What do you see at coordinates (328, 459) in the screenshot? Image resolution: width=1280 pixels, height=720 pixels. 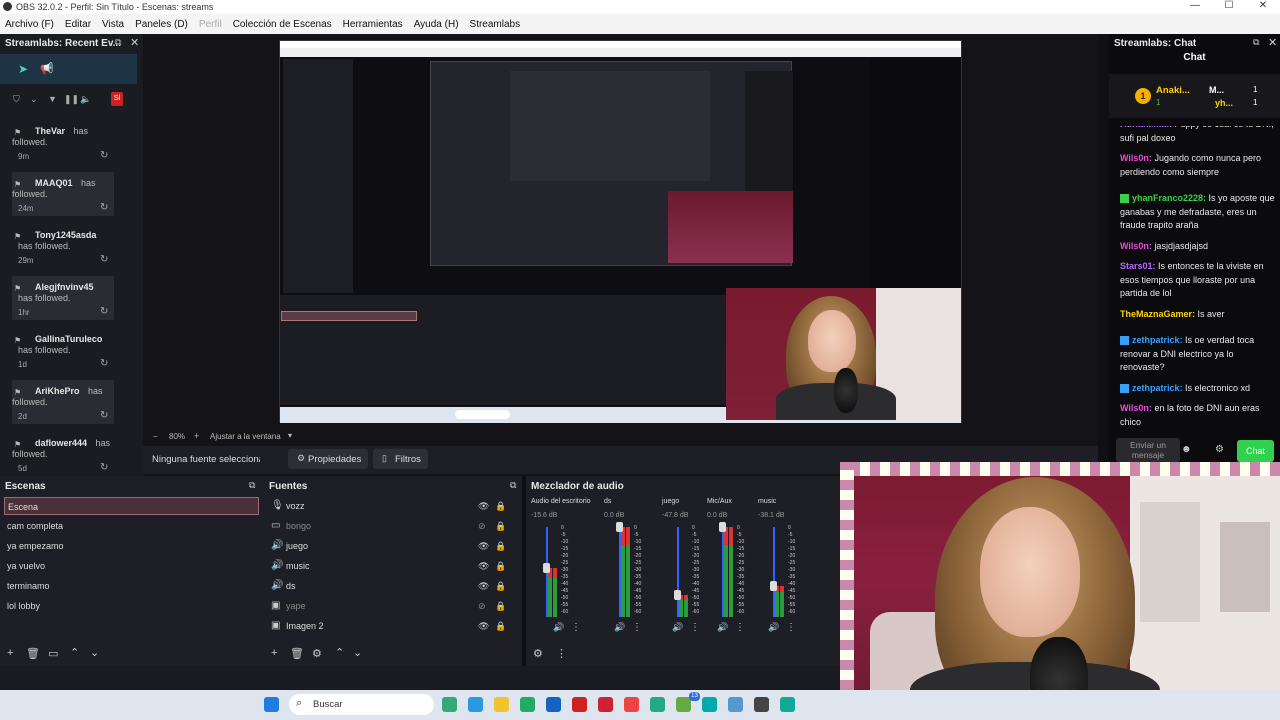 I see `properties-button: ⚙ Propiedades` at bounding box center [328, 459].